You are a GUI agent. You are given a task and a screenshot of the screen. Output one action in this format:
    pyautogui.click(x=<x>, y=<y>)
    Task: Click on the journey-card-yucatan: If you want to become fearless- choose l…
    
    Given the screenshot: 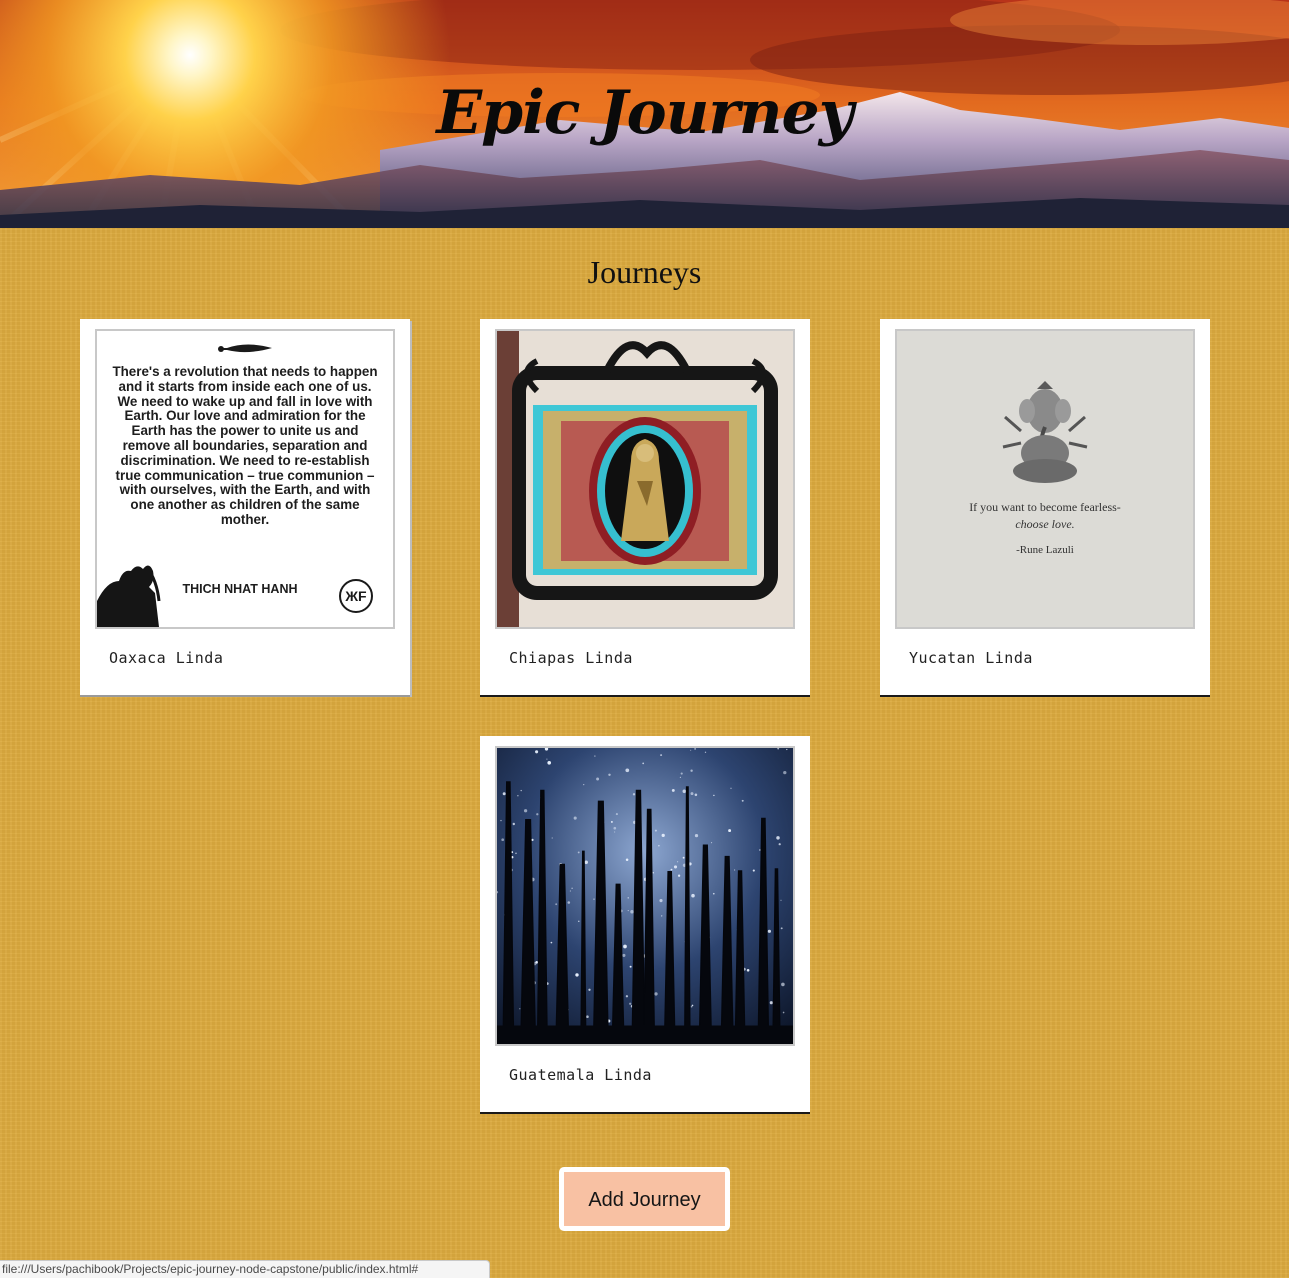 What is the action you would take?
    pyautogui.click(x=1045, y=507)
    